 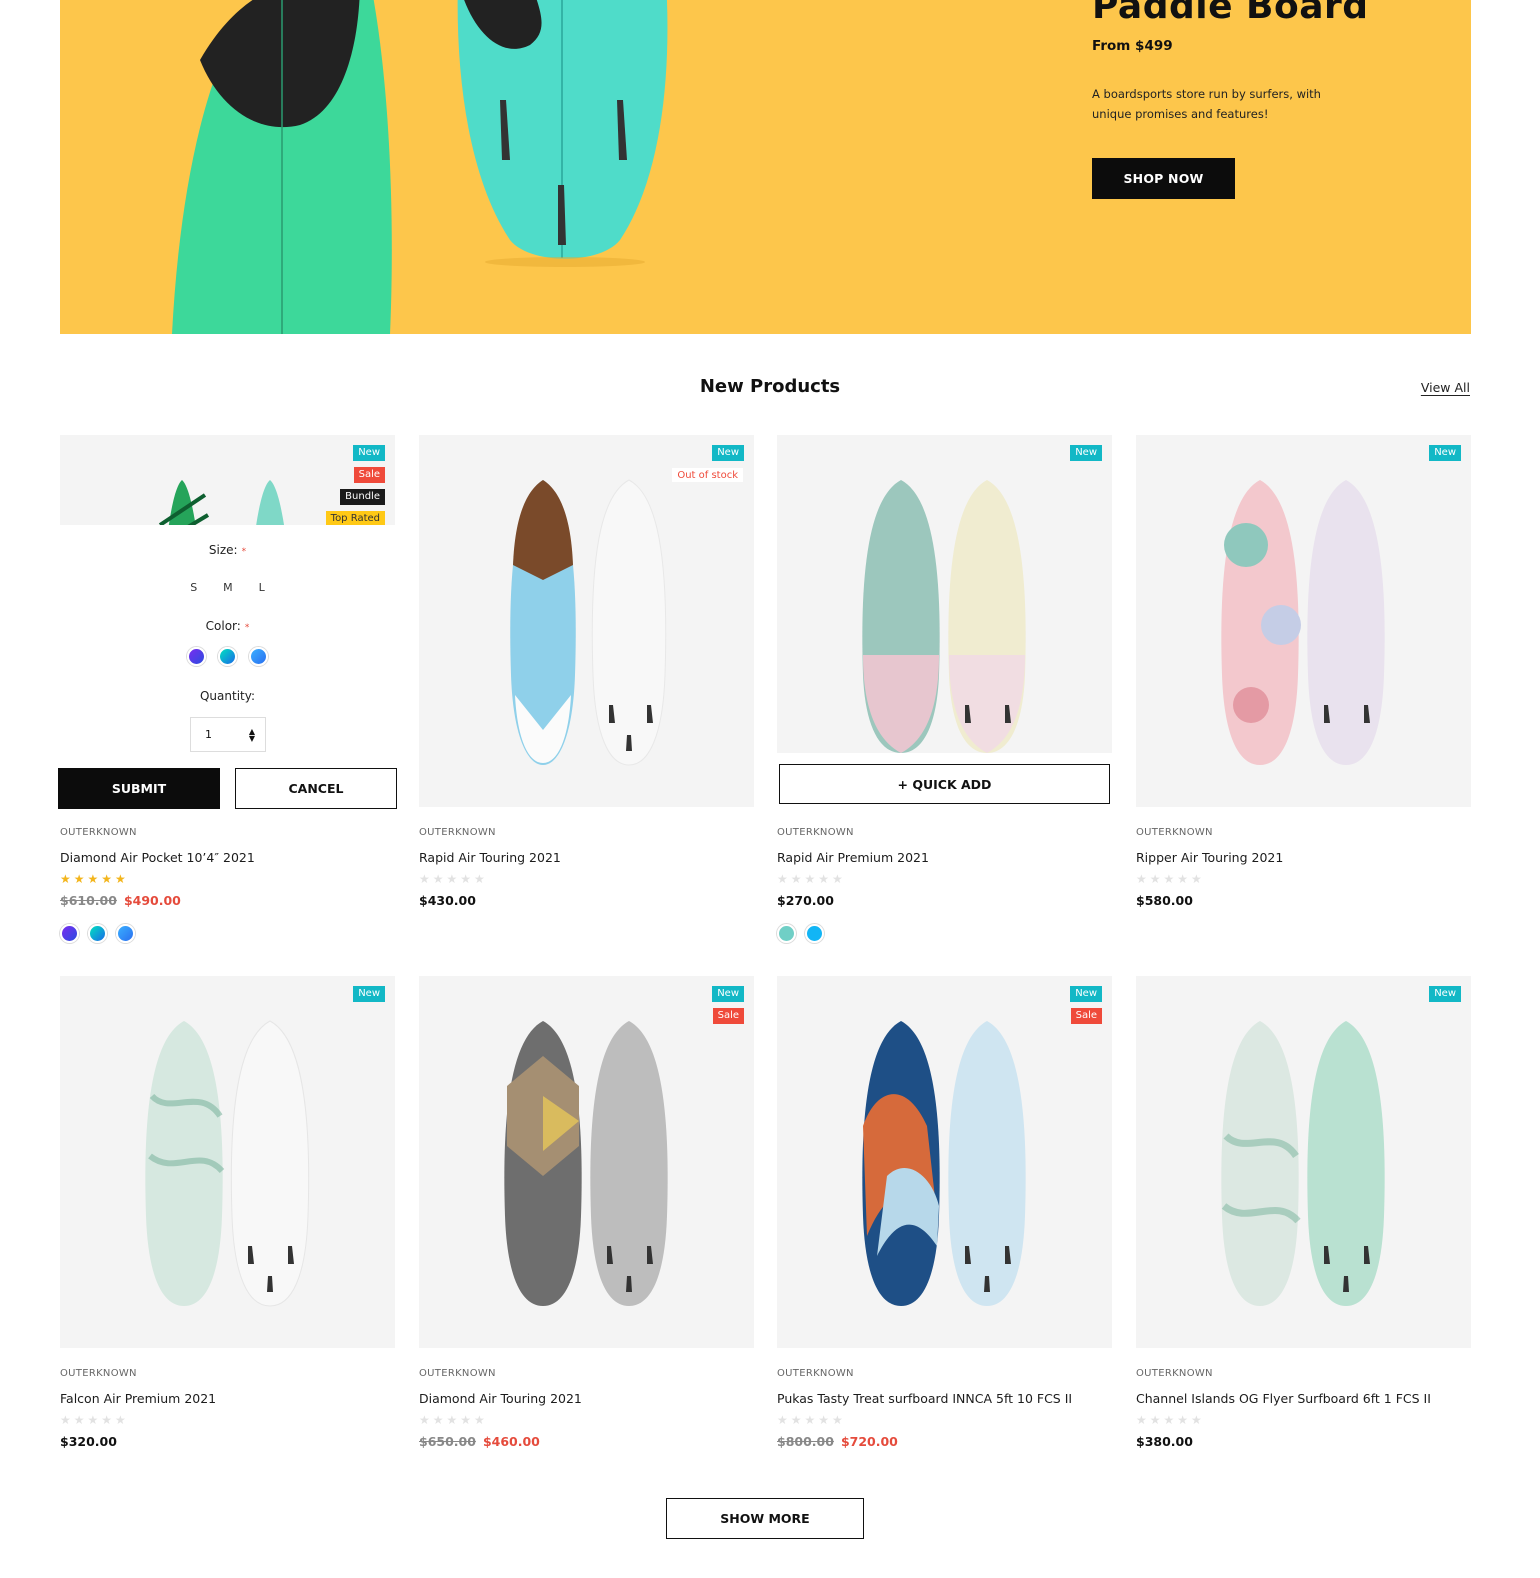 What do you see at coordinates (707, 475) in the screenshot?
I see `out-of-stock-badge: Out of stock` at bounding box center [707, 475].